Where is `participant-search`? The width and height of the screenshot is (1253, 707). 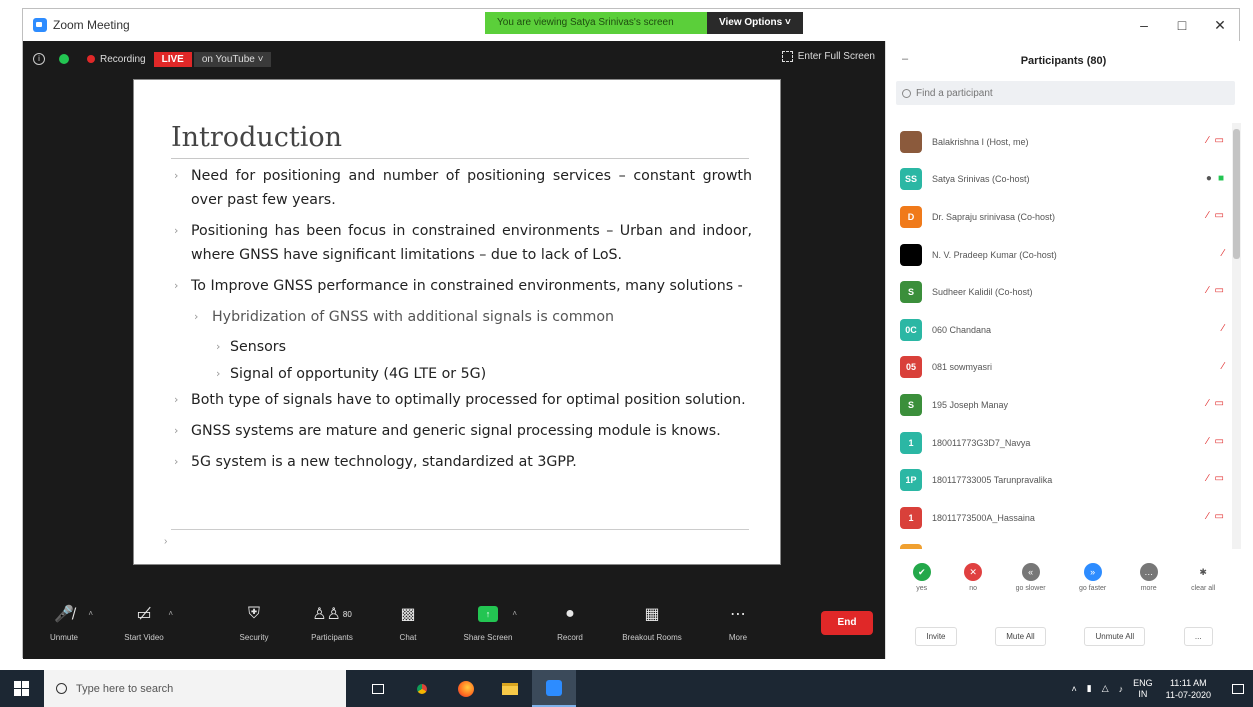 participant-search is located at coordinates (1065, 93).